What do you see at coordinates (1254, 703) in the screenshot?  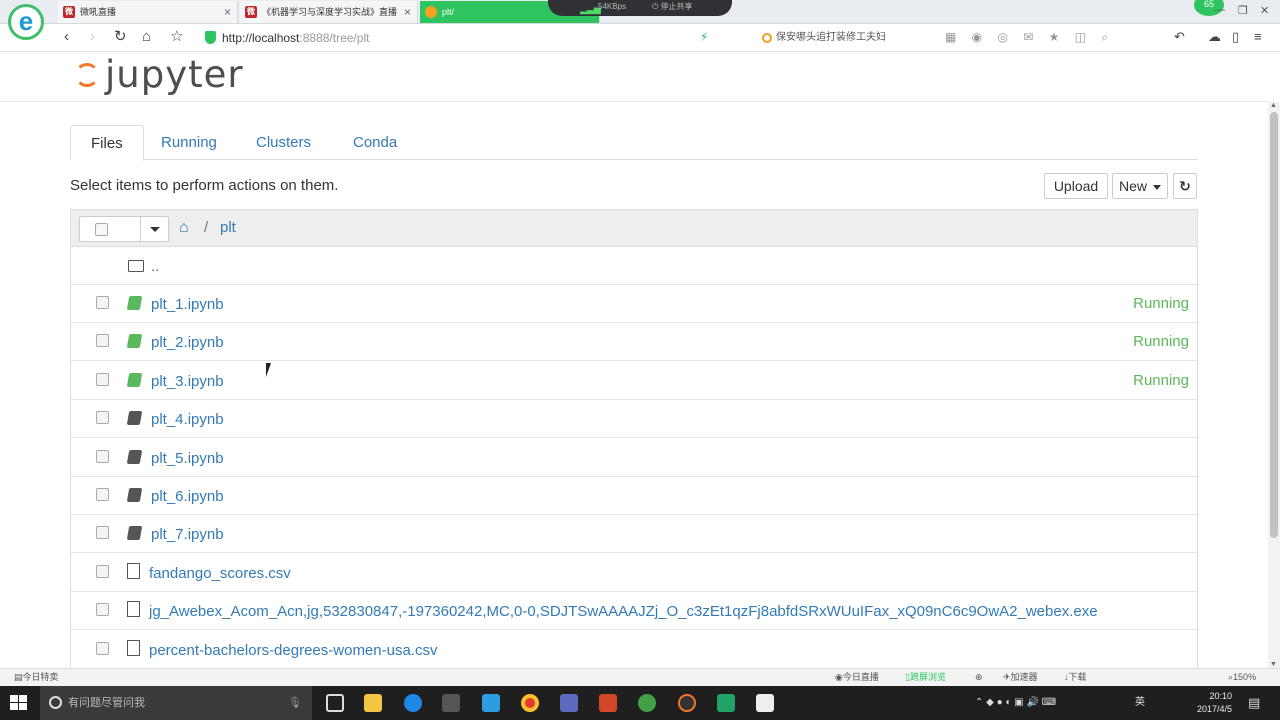 I see `notification-center-icon: ▤` at bounding box center [1254, 703].